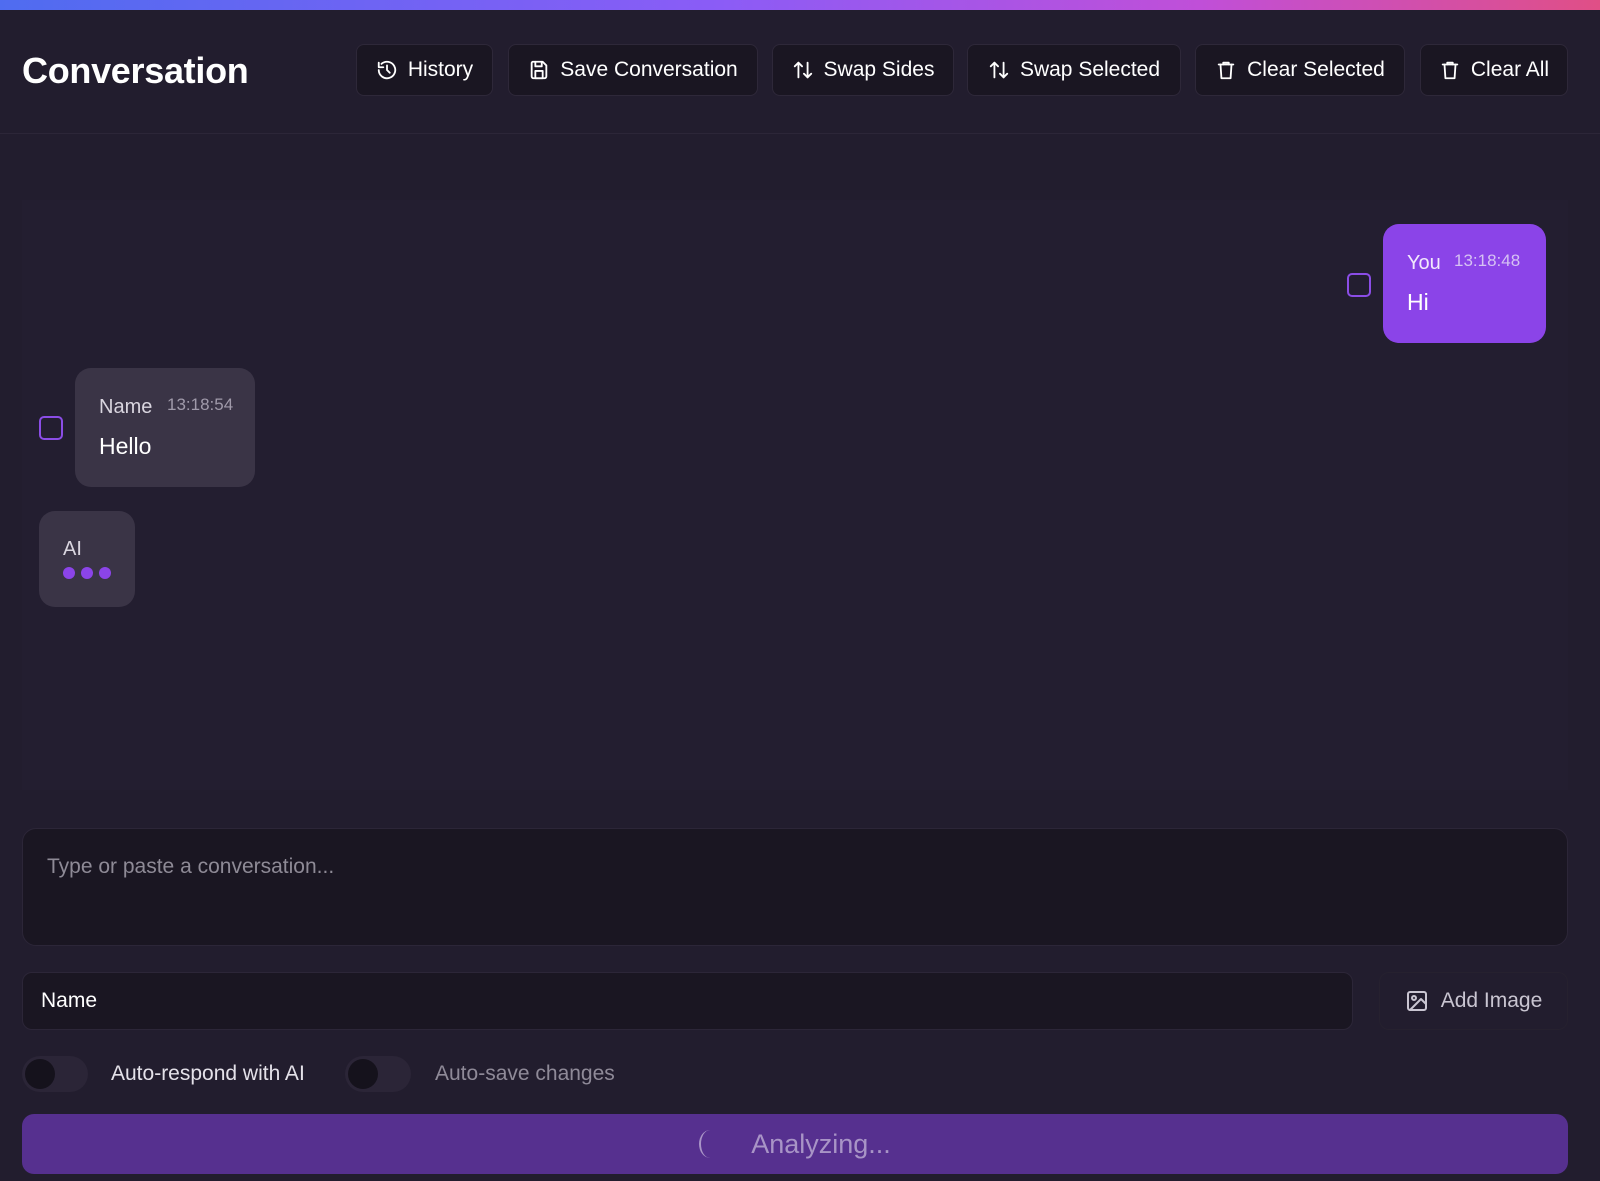 The width and height of the screenshot is (1600, 1181). What do you see at coordinates (87, 559) in the screenshot?
I see `typing-indicator-bubble: AI` at bounding box center [87, 559].